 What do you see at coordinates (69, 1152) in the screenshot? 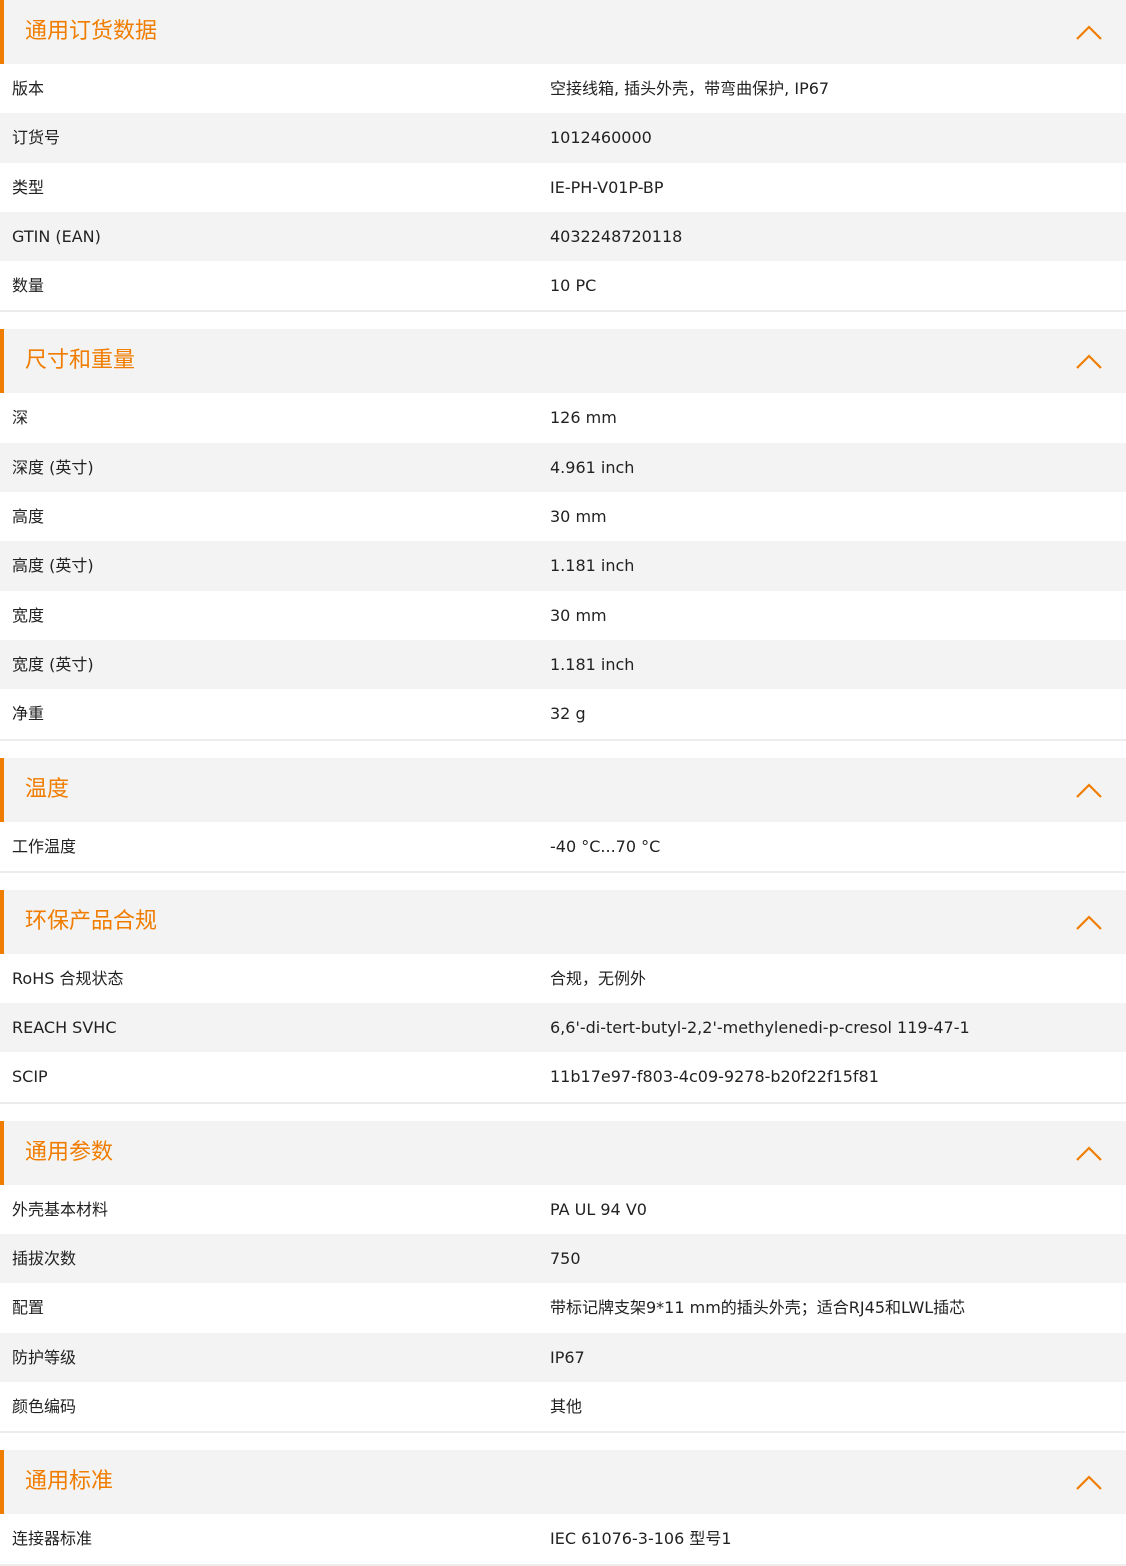
I see `section-title: 通用参数` at bounding box center [69, 1152].